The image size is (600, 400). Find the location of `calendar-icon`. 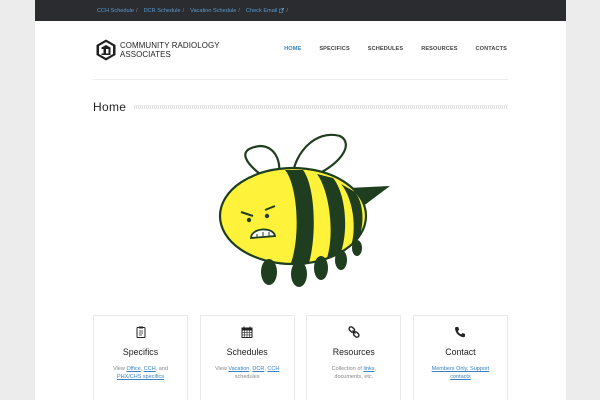

calendar-icon is located at coordinates (247, 332).